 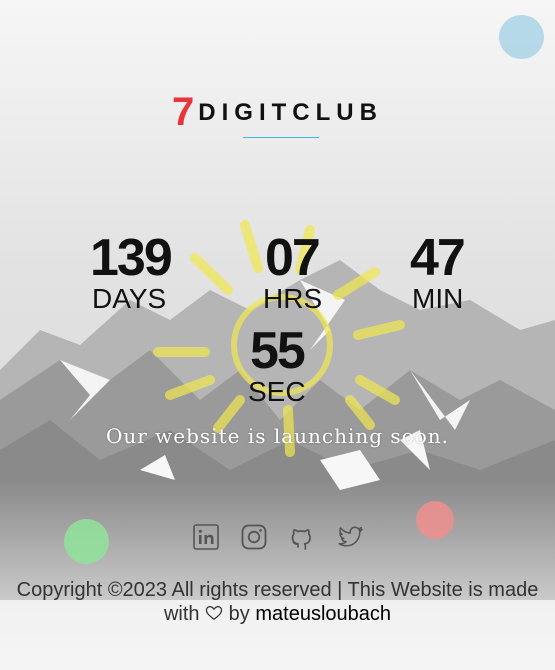 I want to click on heart-icon, so click(x=217, y=614).